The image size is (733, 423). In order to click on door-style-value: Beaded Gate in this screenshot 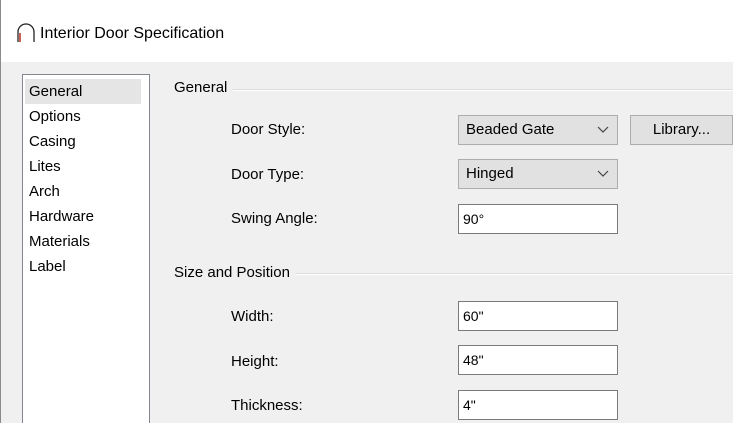, I will do `click(510, 129)`.